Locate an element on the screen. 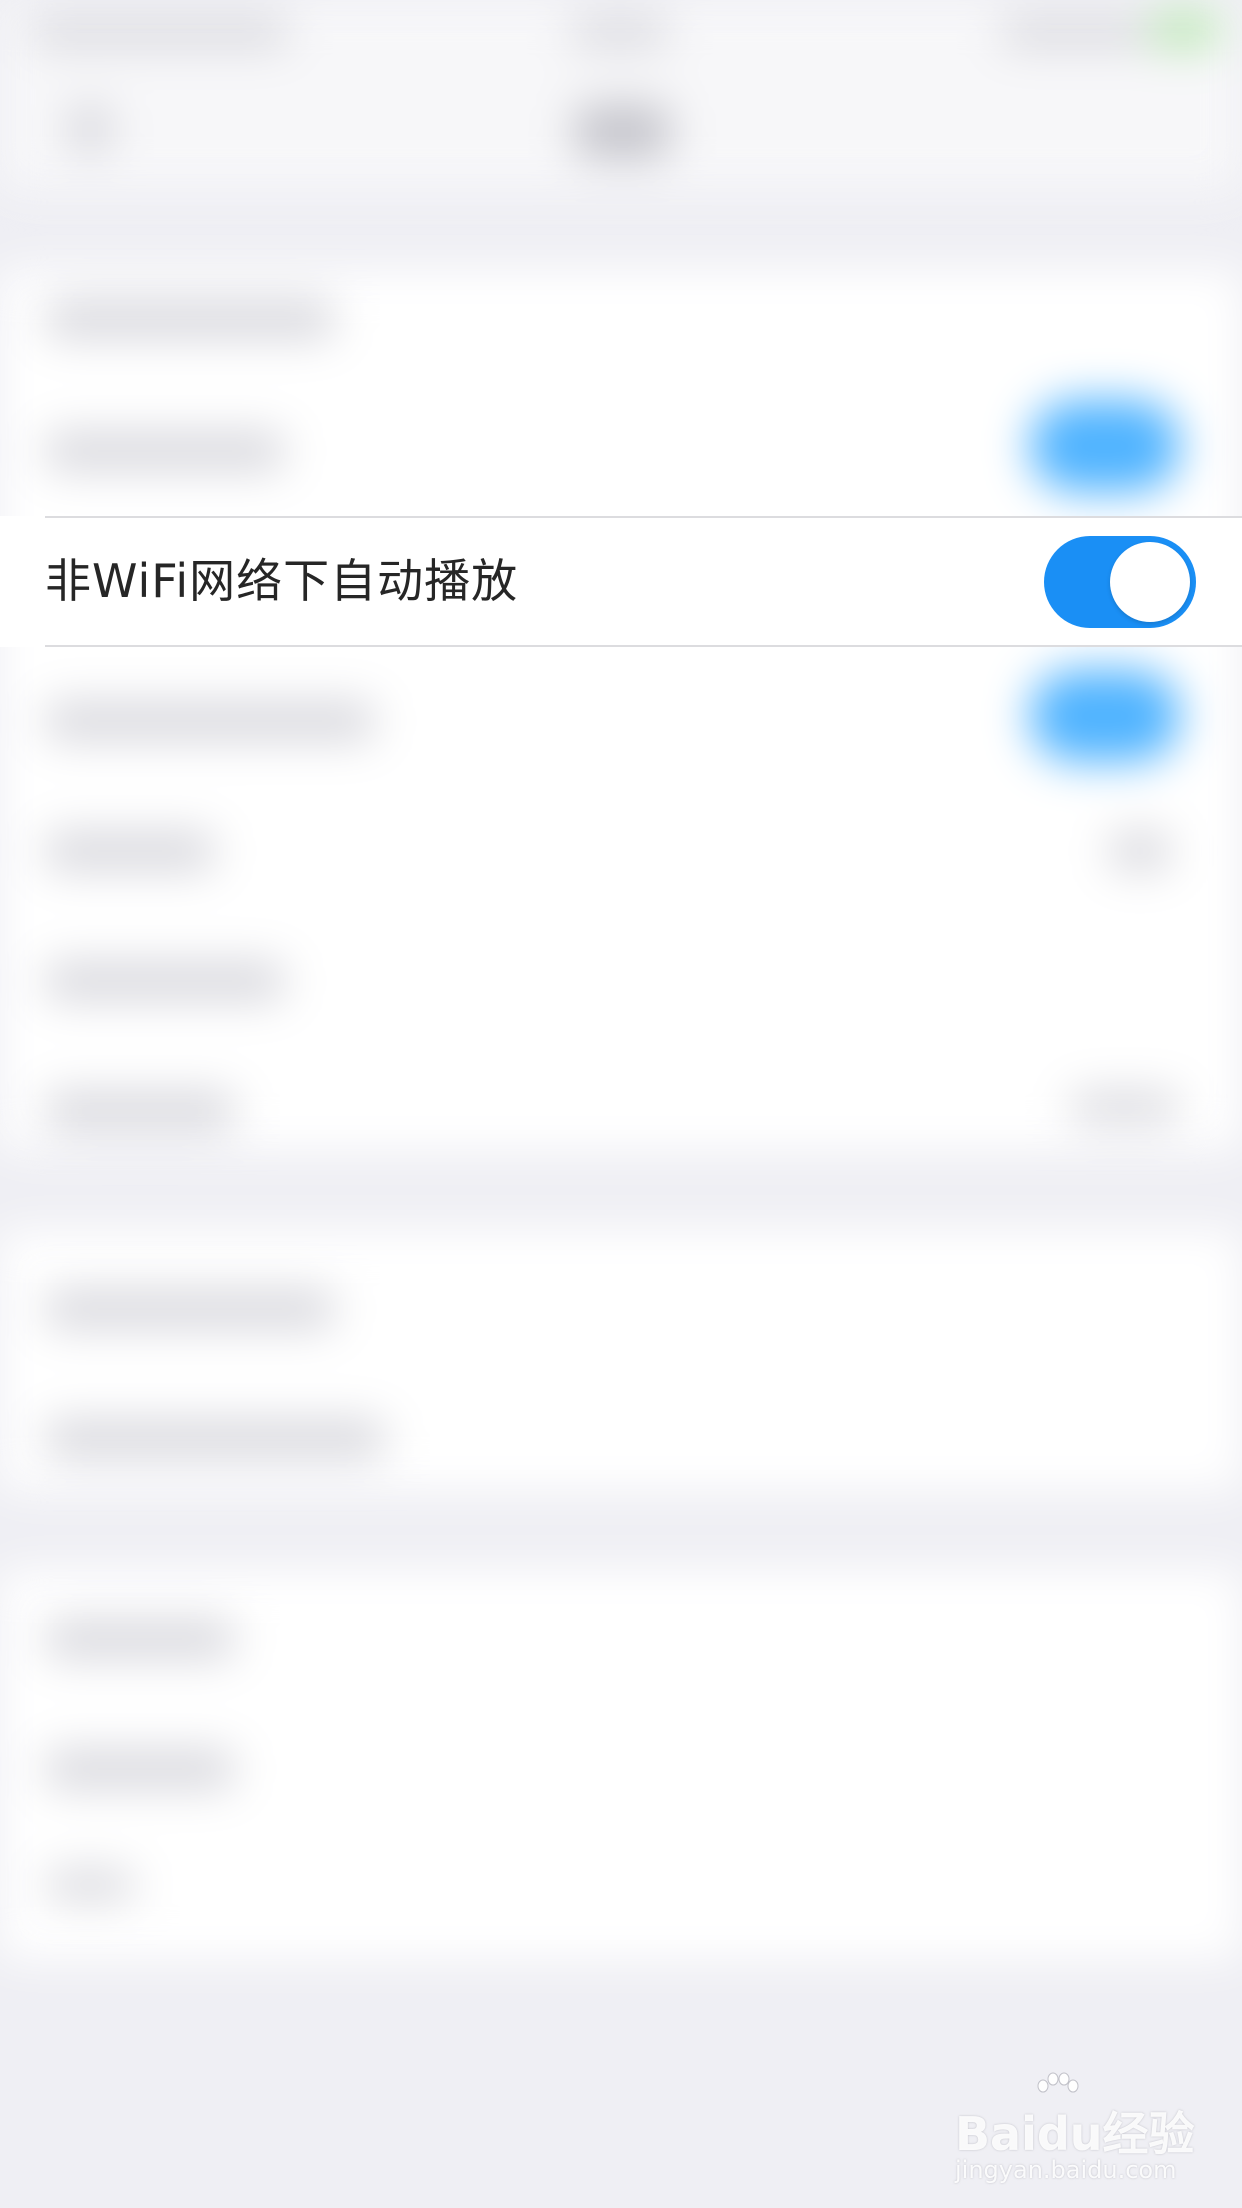 The image size is (1242, 2208). autoplay-non-wifi-toggle is located at coordinates (1120, 582).